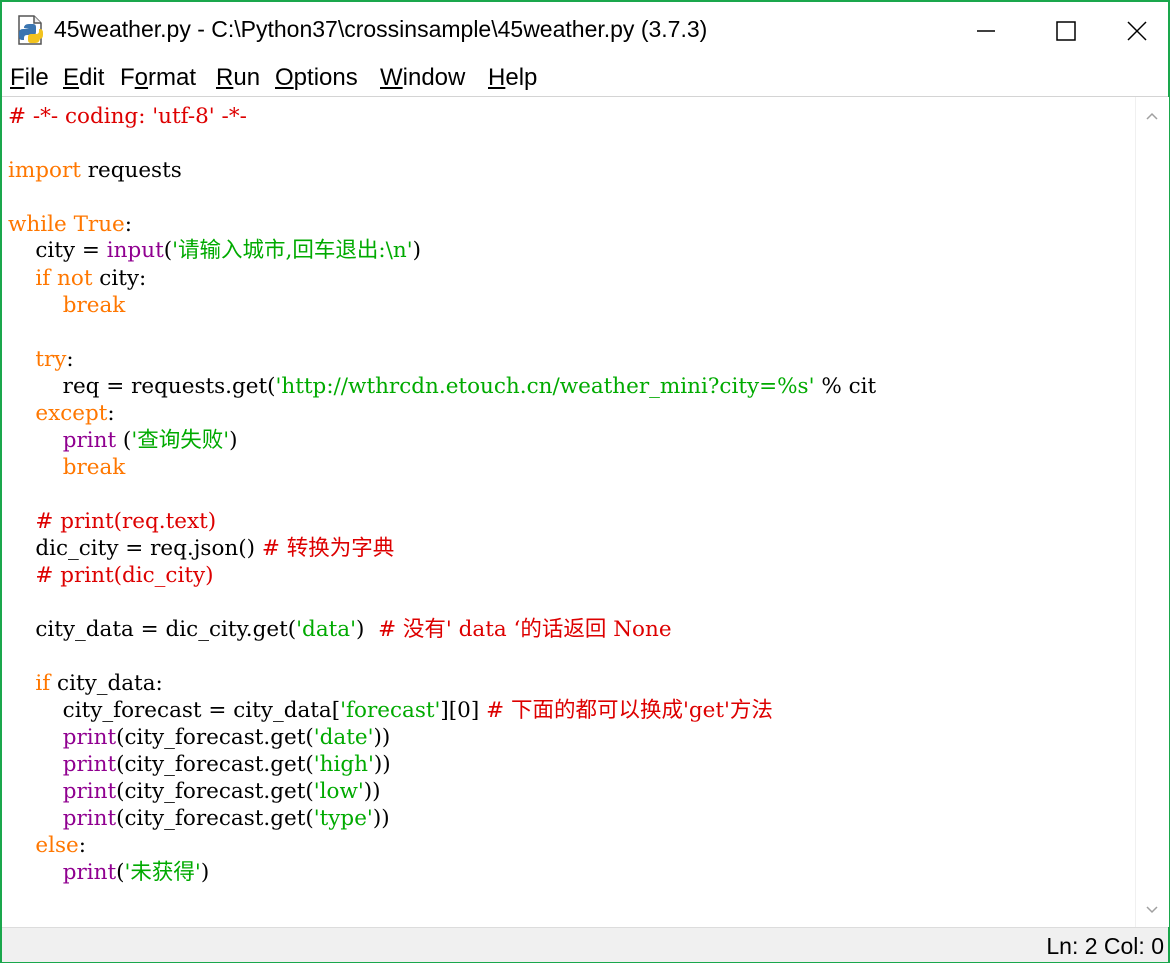  What do you see at coordinates (325, 77) in the screenshot?
I see `menu-label-part: ptions` at bounding box center [325, 77].